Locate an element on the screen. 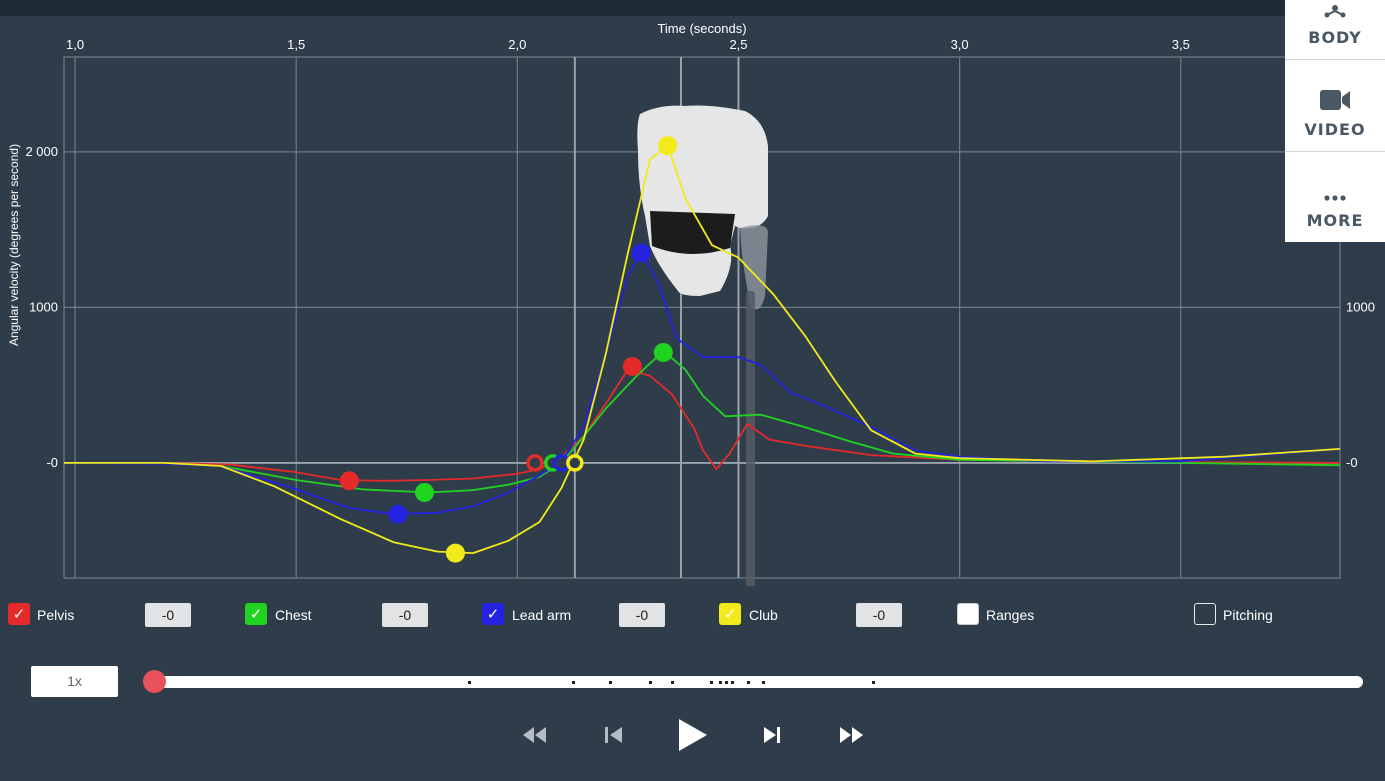 The height and width of the screenshot is (781, 1385). chest-label: Chest is located at coordinates (293, 615).